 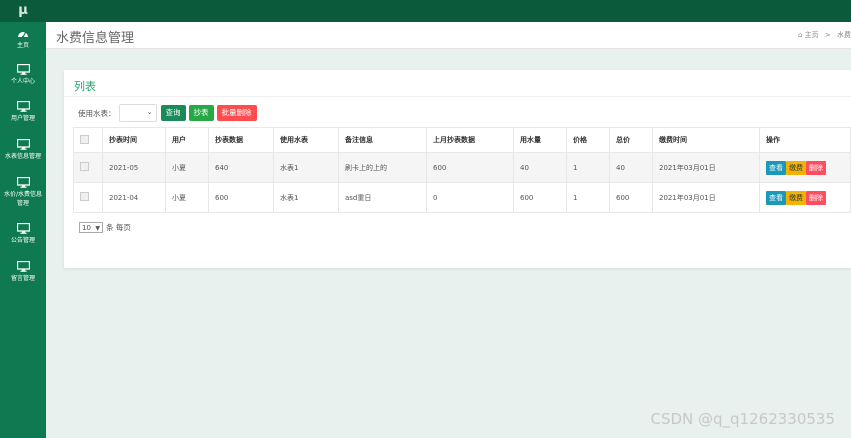 I want to click on read-meter-button: 抄表, so click(x=201, y=113).